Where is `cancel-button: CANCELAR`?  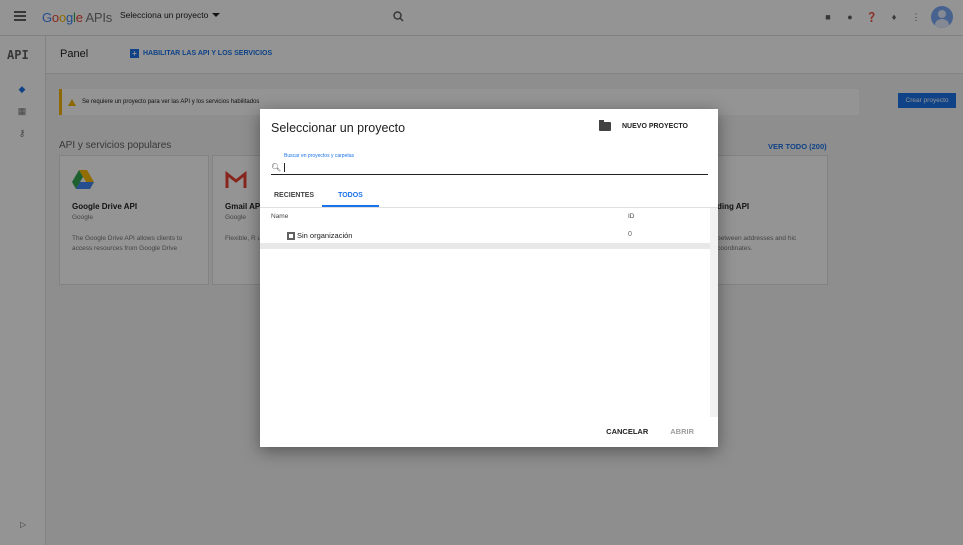 cancel-button: CANCELAR is located at coordinates (627, 431).